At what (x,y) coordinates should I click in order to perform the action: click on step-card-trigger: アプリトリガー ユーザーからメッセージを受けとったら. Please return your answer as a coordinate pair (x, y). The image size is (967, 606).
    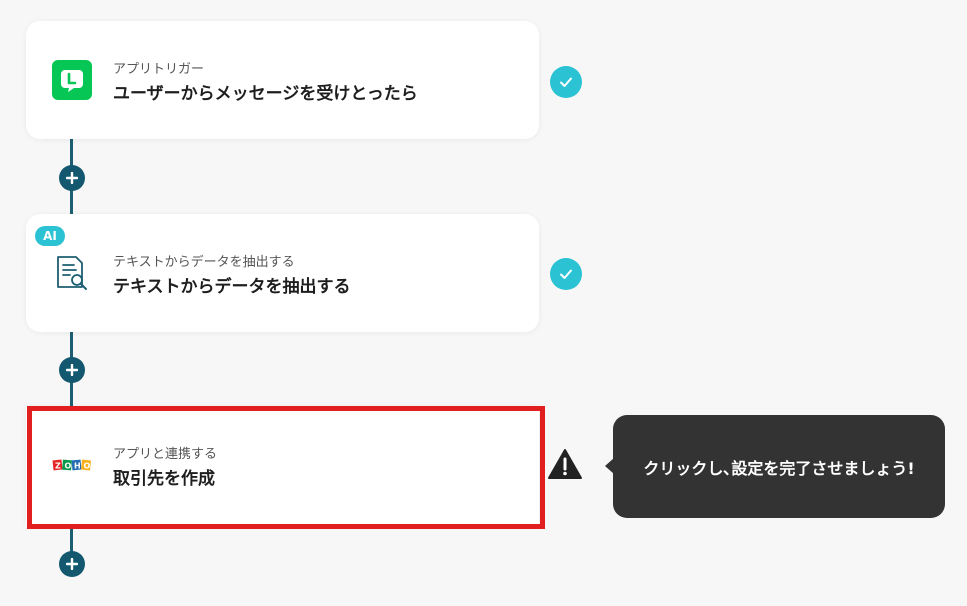
    Looking at the image, I should click on (282, 80).